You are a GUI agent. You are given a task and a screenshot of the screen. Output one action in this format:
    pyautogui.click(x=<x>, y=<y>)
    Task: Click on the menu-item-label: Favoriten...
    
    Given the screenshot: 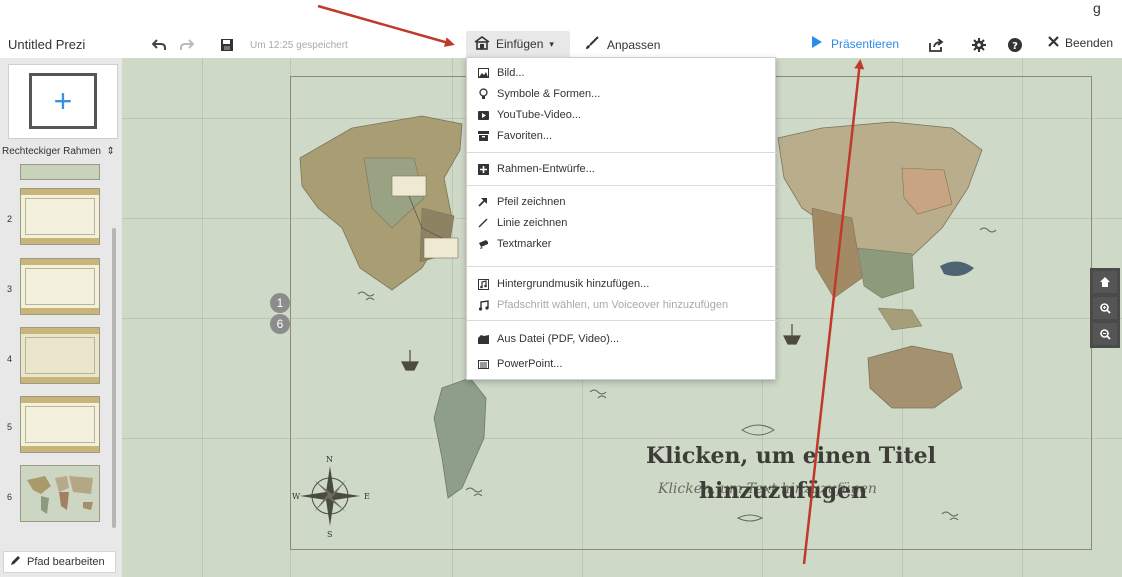 What is the action you would take?
    pyautogui.click(x=525, y=136)
    